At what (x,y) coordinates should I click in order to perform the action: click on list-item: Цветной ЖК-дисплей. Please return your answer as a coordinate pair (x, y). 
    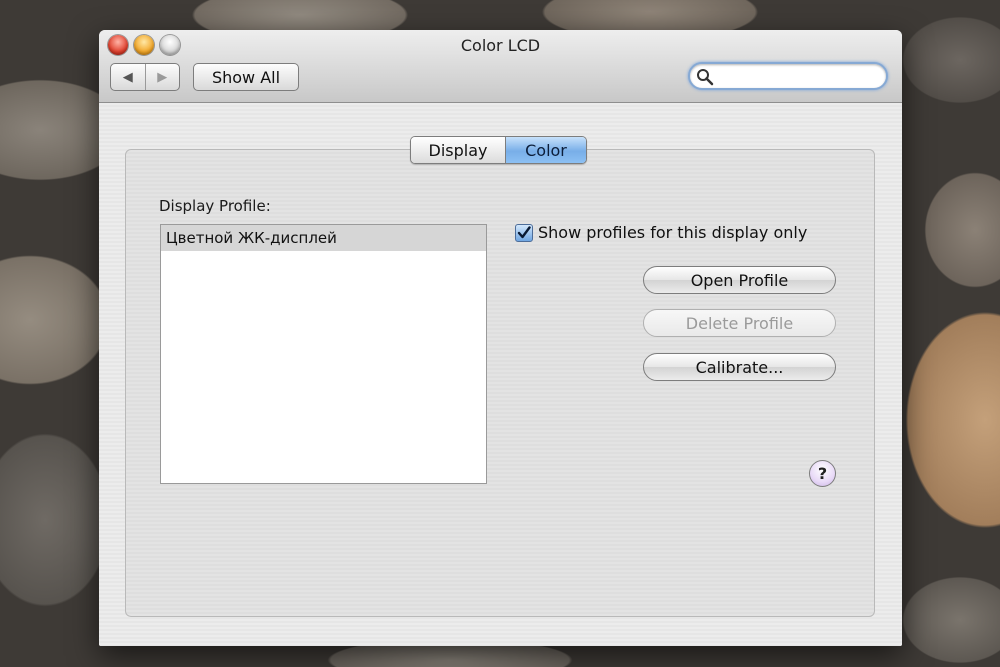
    Looking at the image, I should click on (323, 238).